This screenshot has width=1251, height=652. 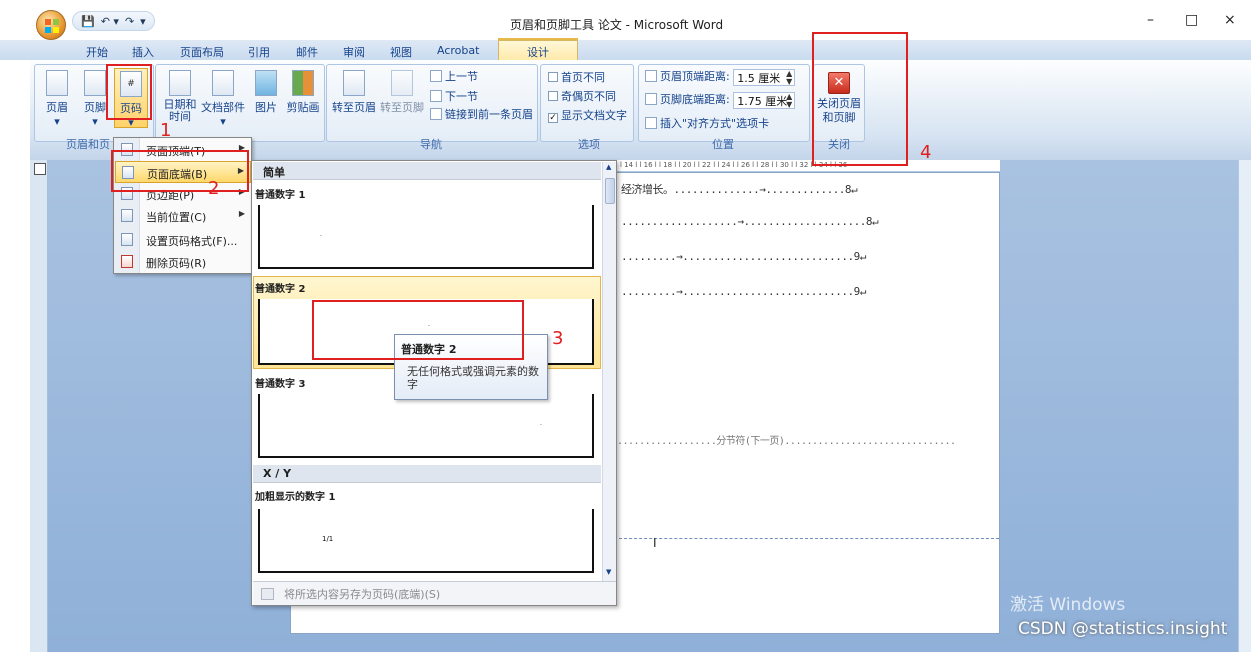 I want to click on gallery-item-label: 普通数字 1, so click(x=280, y=195).